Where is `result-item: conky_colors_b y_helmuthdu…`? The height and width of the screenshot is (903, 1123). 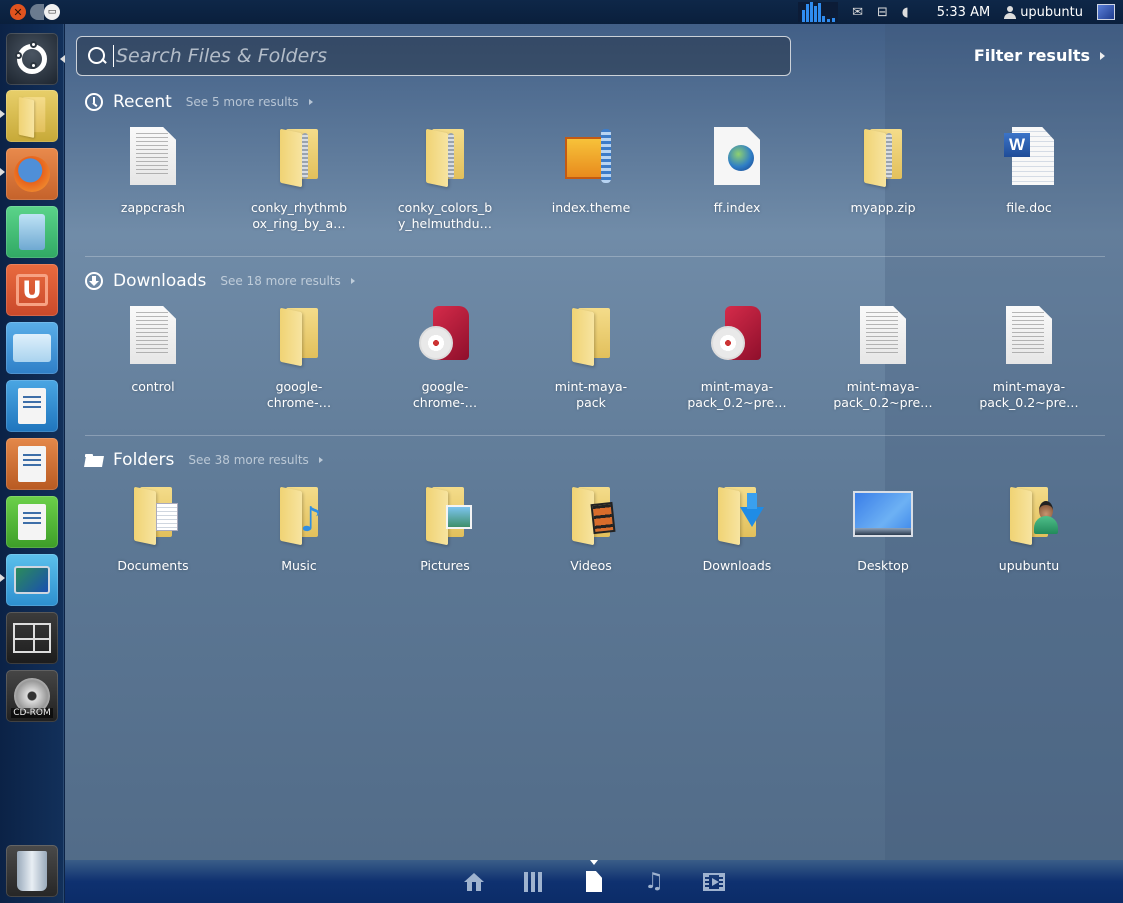 result-item: conky_colors_b y_helmuthdu… is located at coordinates (445, 178).